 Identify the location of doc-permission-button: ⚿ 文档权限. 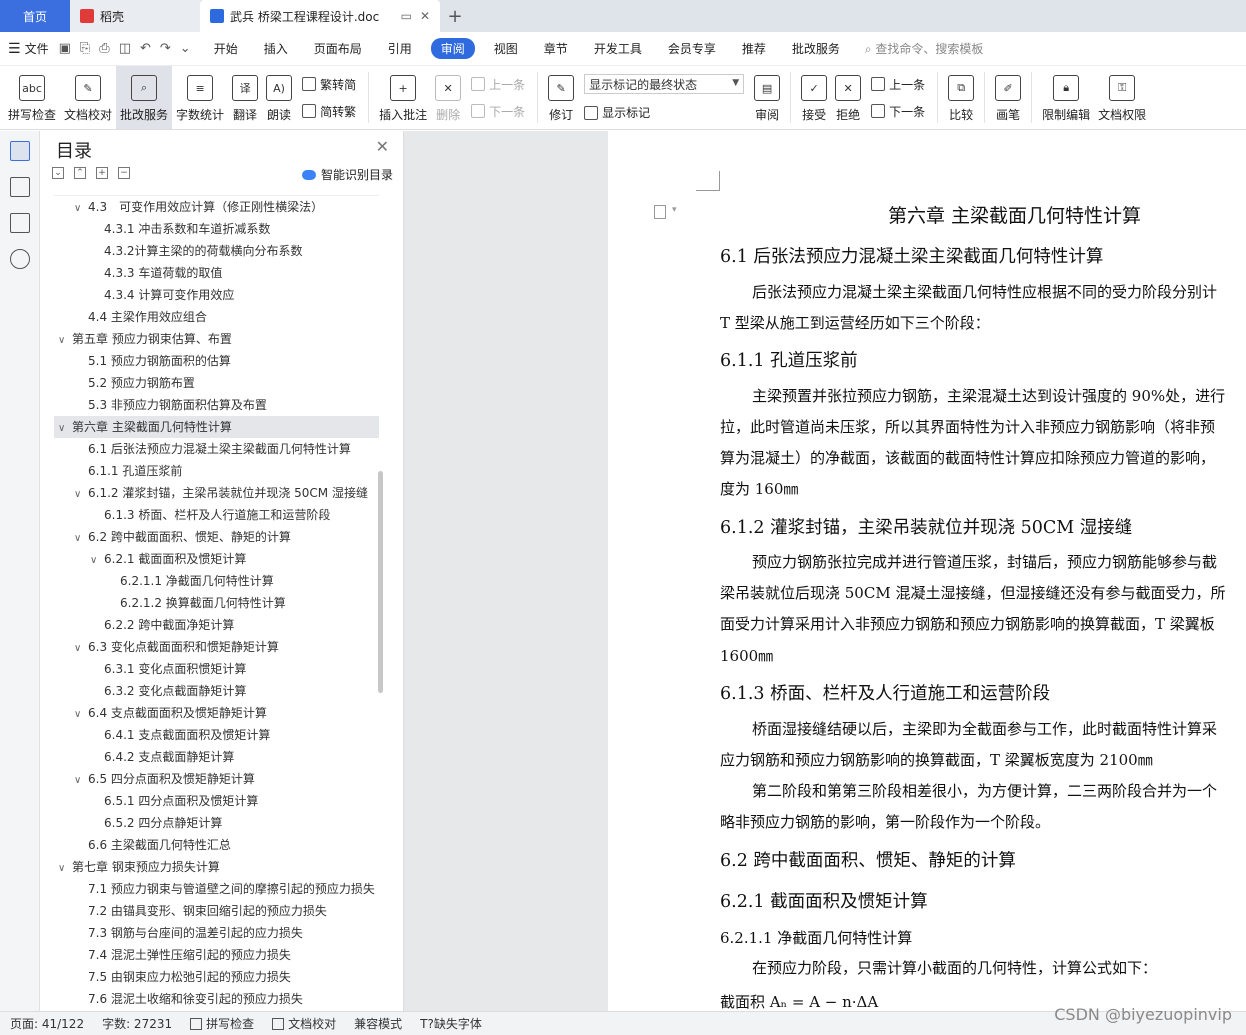
(1122, 97).